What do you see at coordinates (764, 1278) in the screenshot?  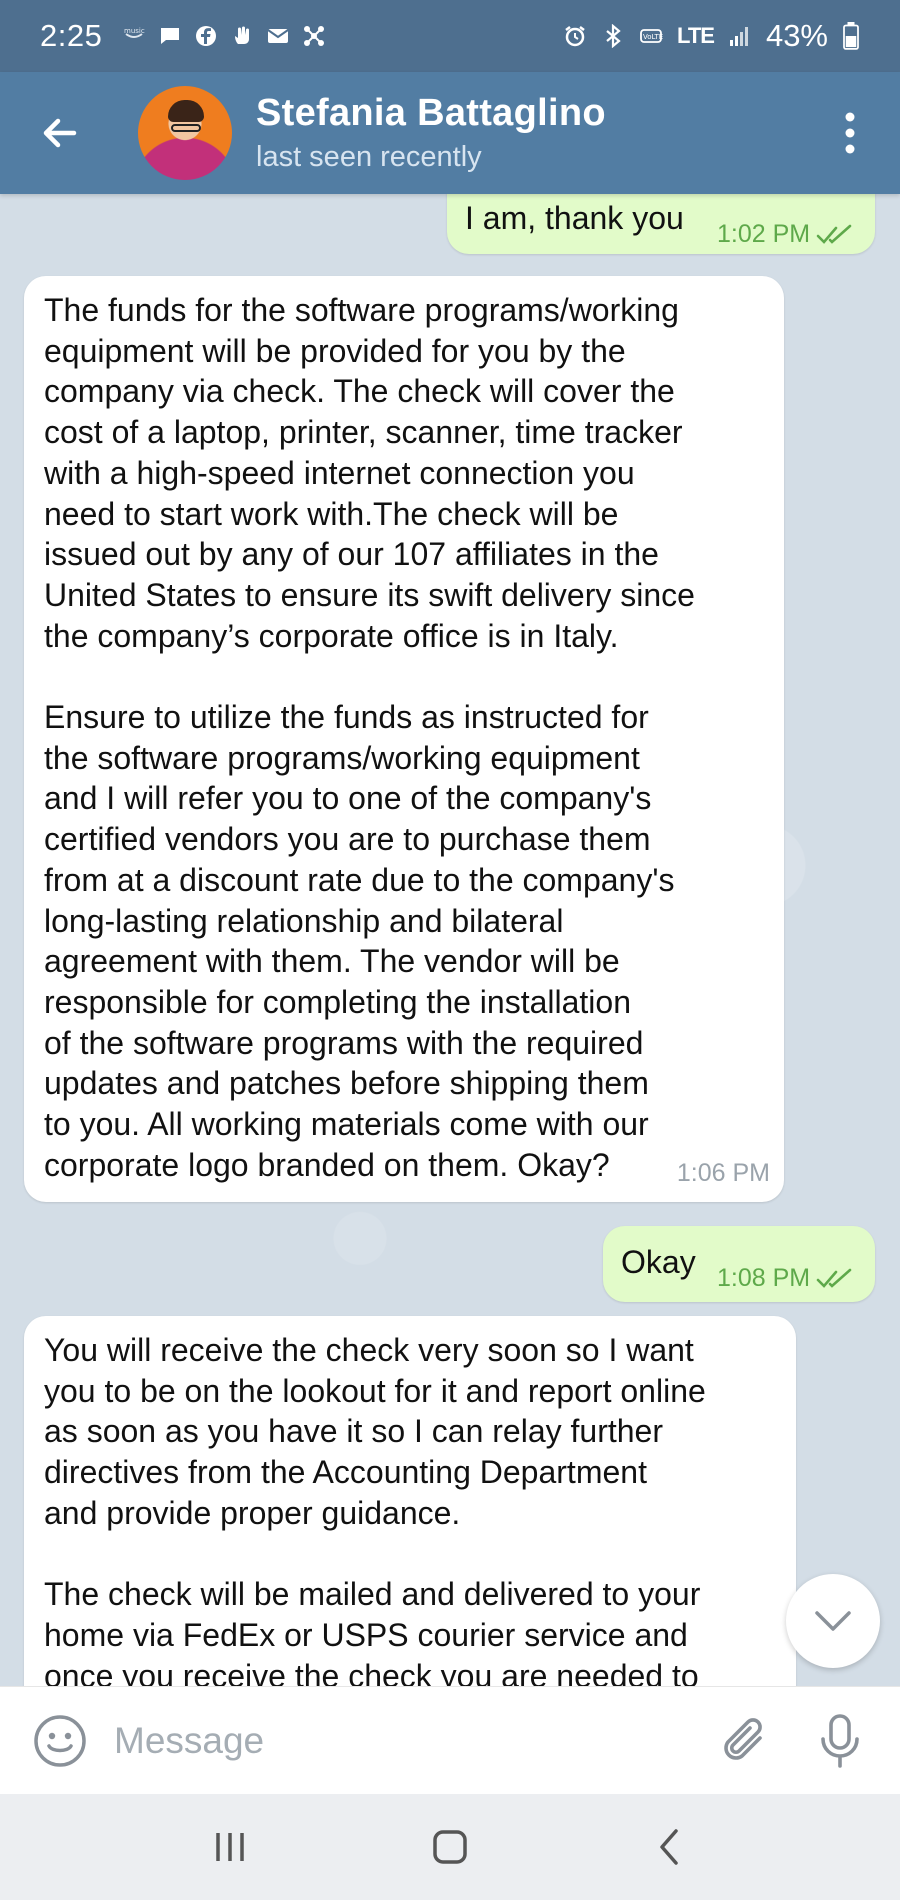 I see `message-time-text: 1:08 PM` at bounding box center [764, 1278].